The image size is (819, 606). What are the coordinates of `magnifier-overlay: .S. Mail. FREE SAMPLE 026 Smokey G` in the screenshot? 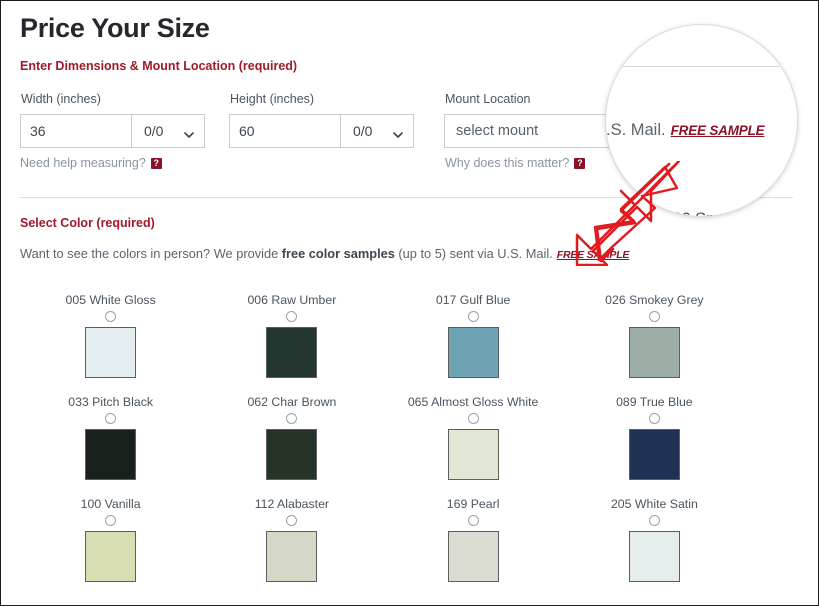 It's located at (701, 120).